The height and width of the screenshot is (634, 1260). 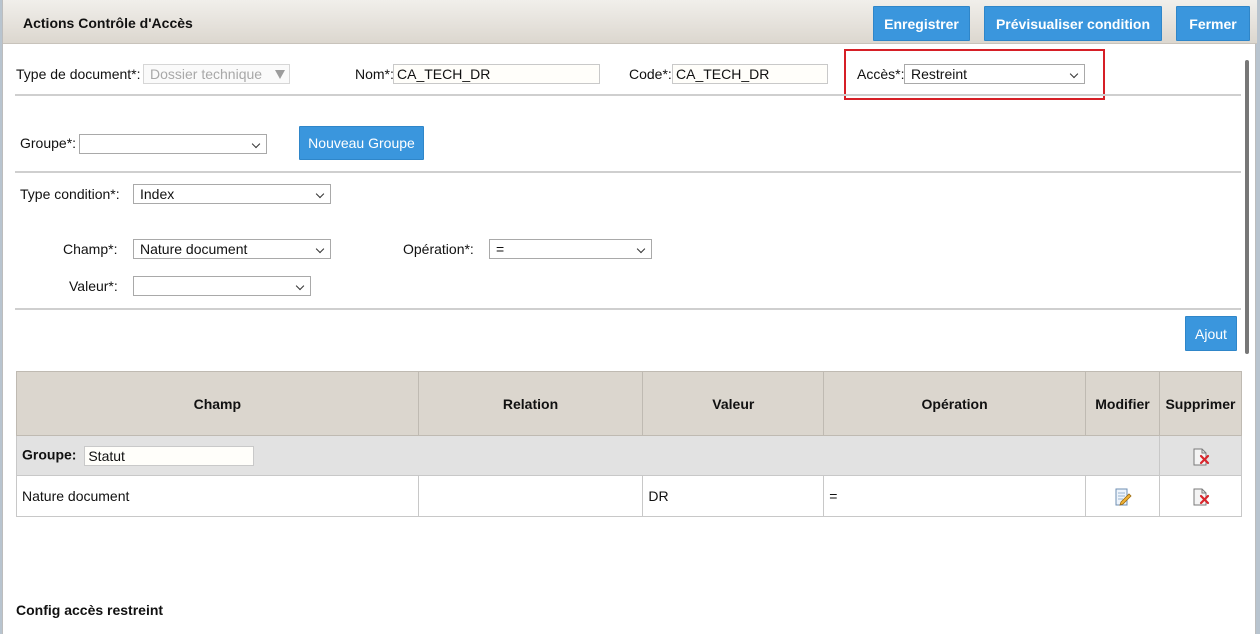 I want to click on save-button: Enregistrer, so click(x=921, y=23).